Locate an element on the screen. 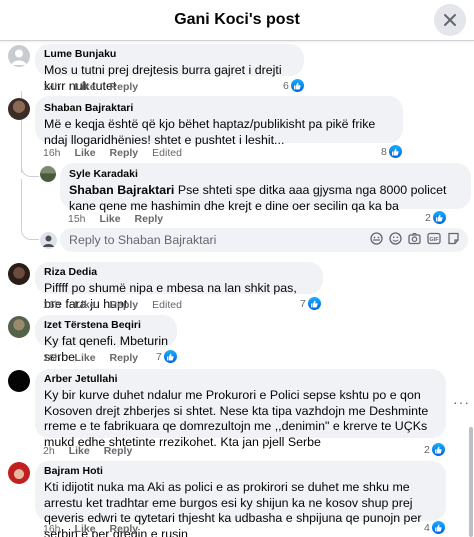 The width and height of the screenshot is (474, 537). comment-author: Syle Karadaki is located at coordinates (265, 174).